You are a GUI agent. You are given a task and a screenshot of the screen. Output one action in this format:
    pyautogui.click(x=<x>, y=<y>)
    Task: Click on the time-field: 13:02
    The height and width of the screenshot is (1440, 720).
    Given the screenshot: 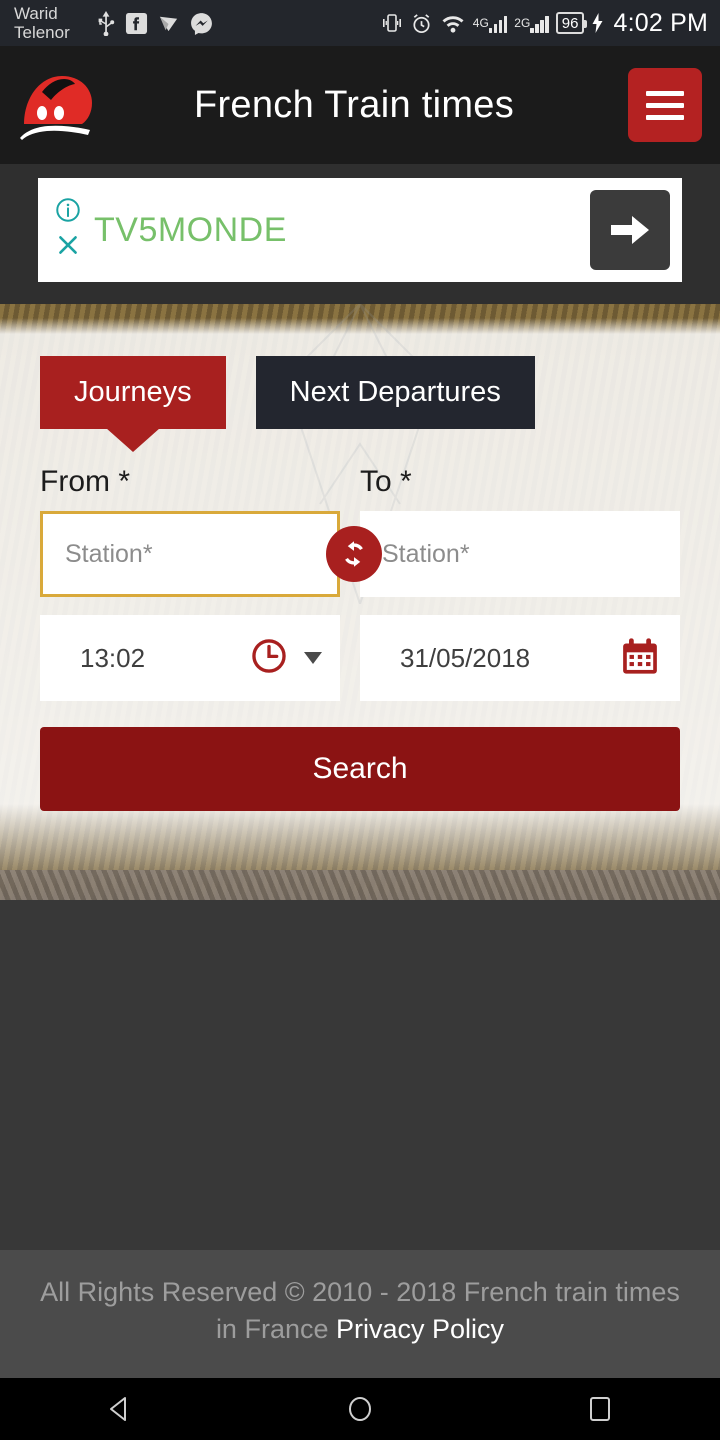 What is the action you would take?
    pyautogui.click(x=190, y=658)
    